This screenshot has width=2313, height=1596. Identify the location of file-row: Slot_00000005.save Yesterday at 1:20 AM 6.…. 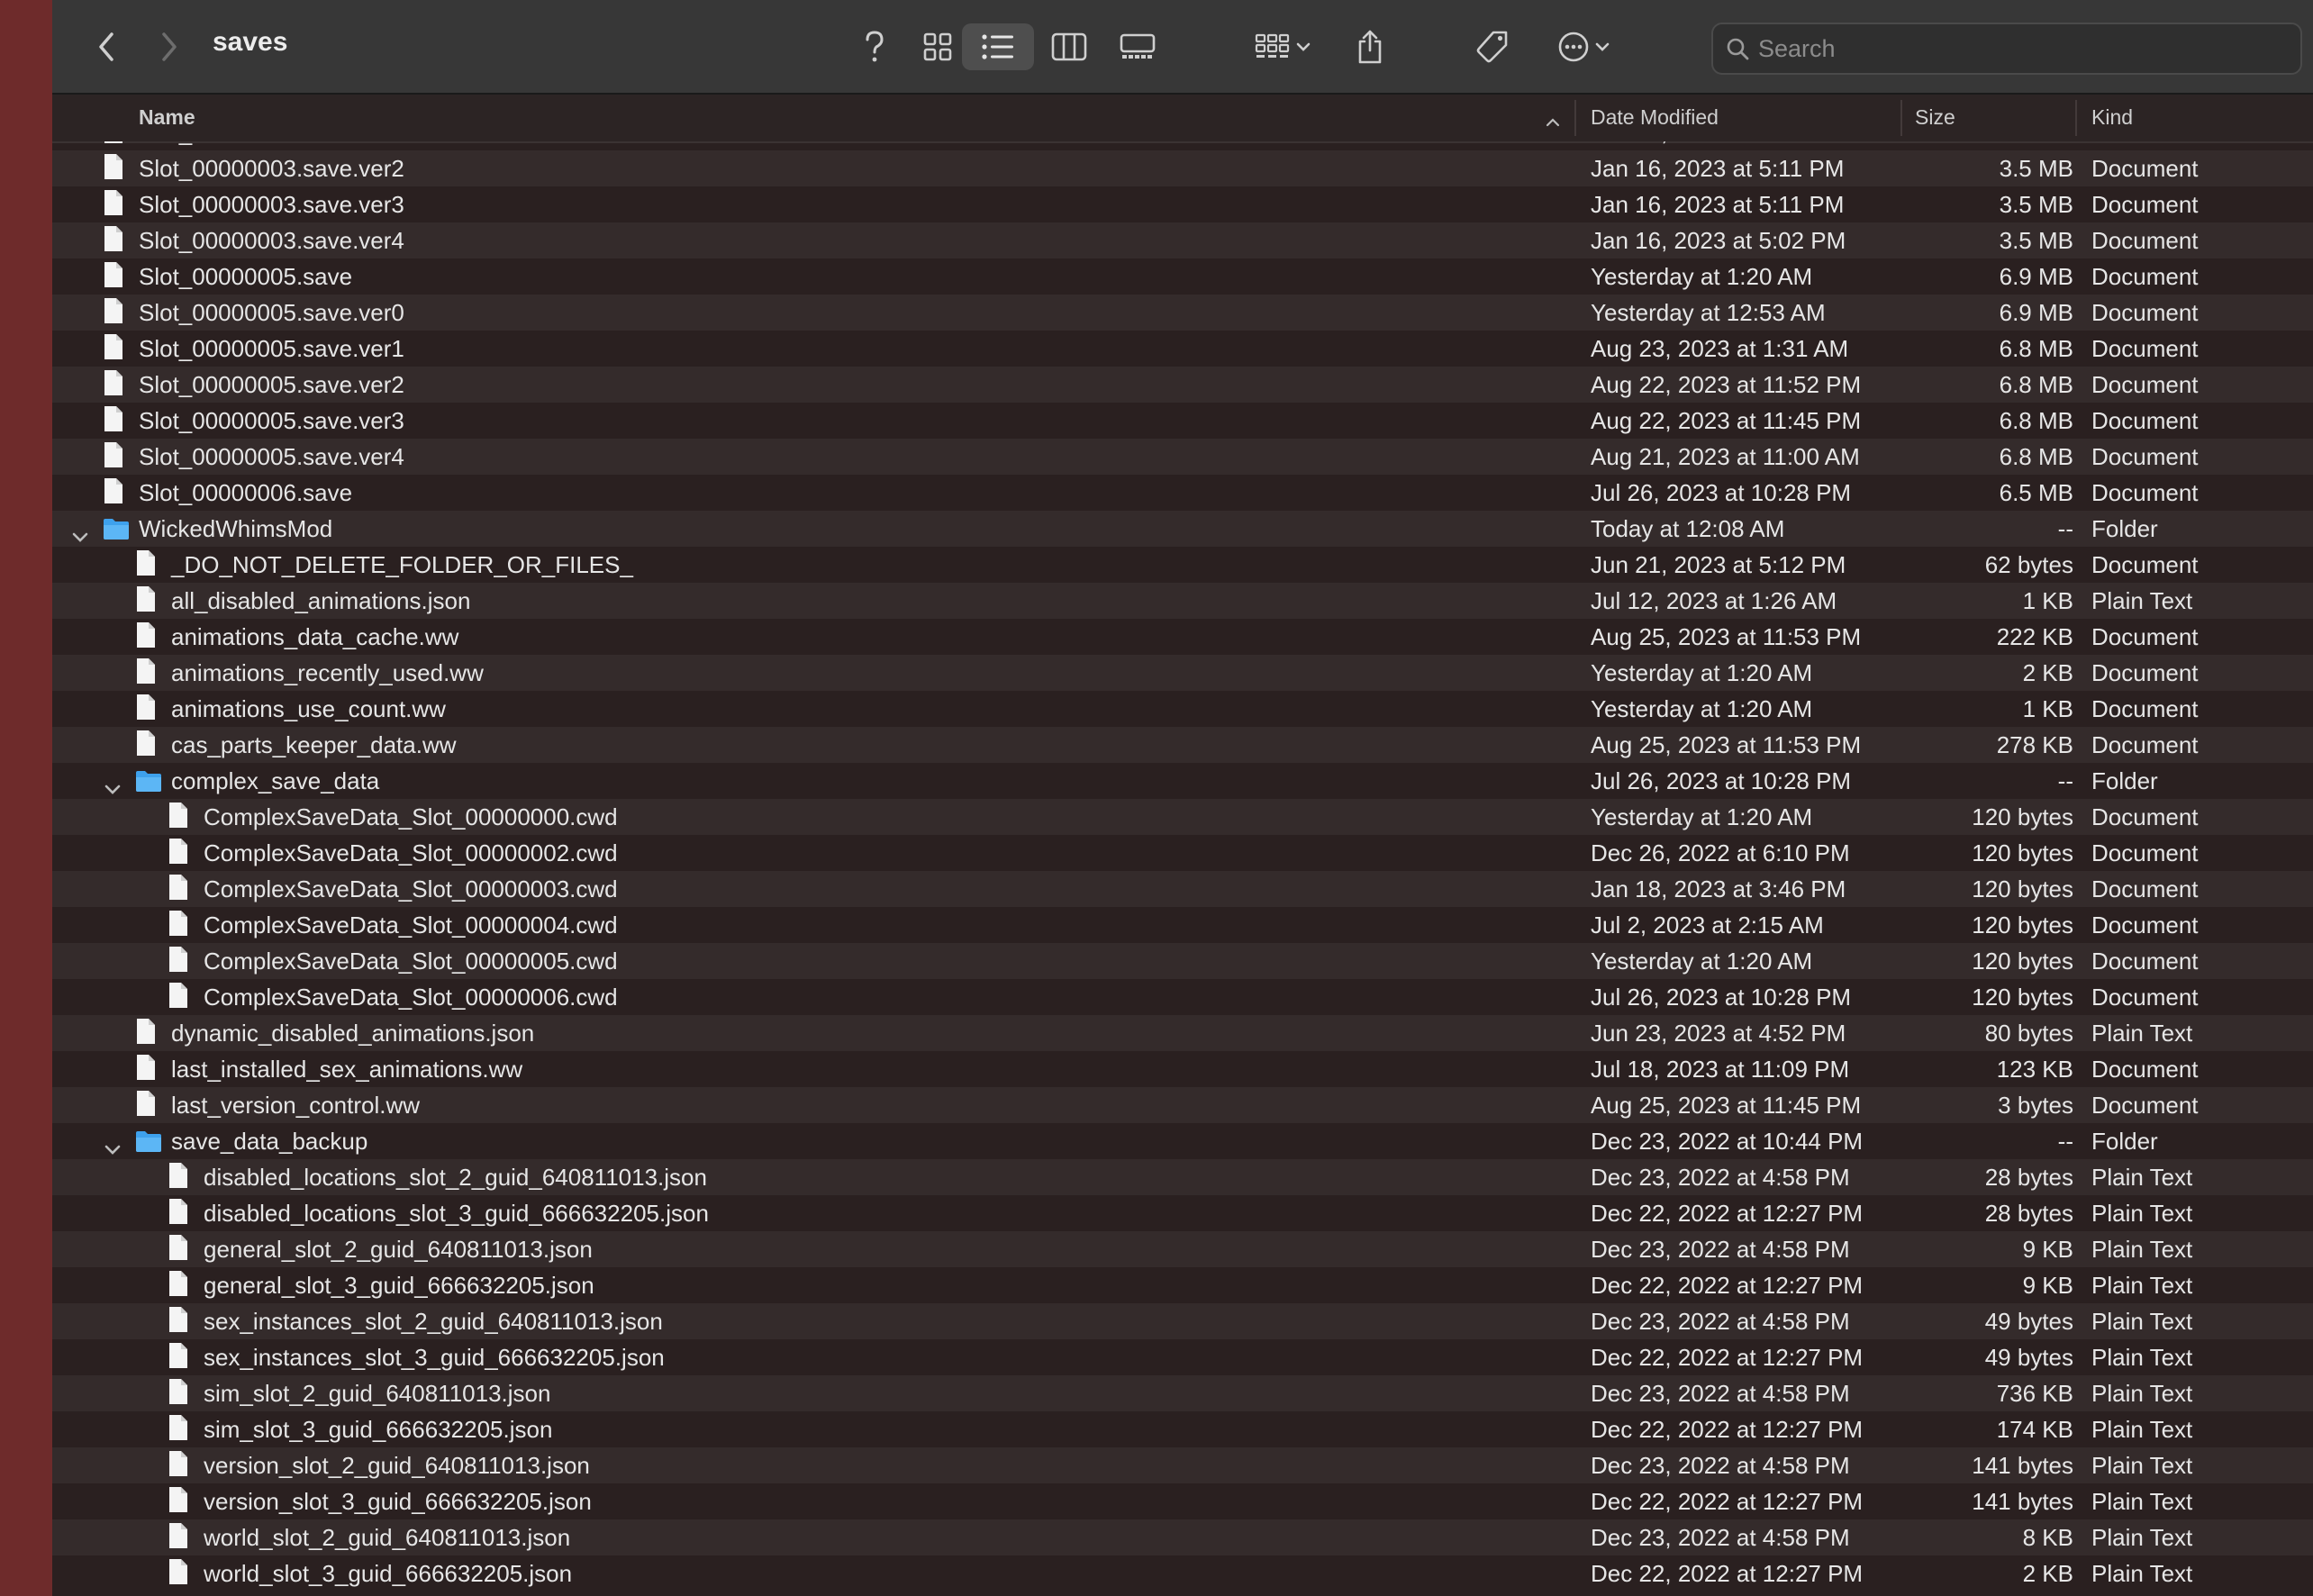
(1182, 276).